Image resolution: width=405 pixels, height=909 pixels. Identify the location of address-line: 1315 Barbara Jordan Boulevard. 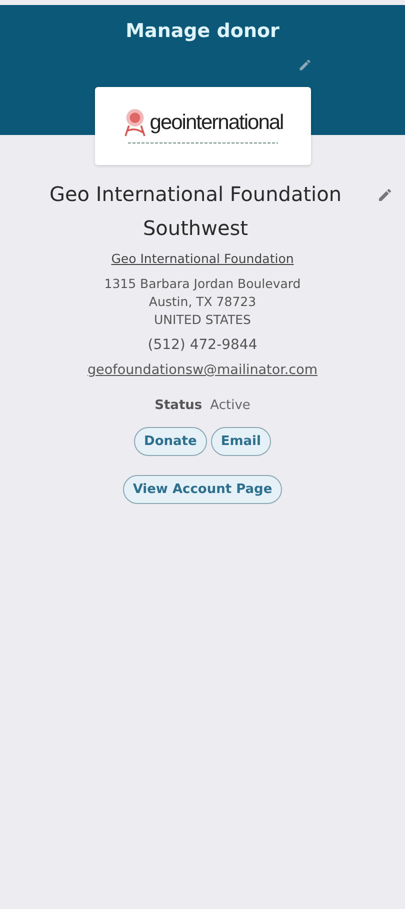
(202, 283).